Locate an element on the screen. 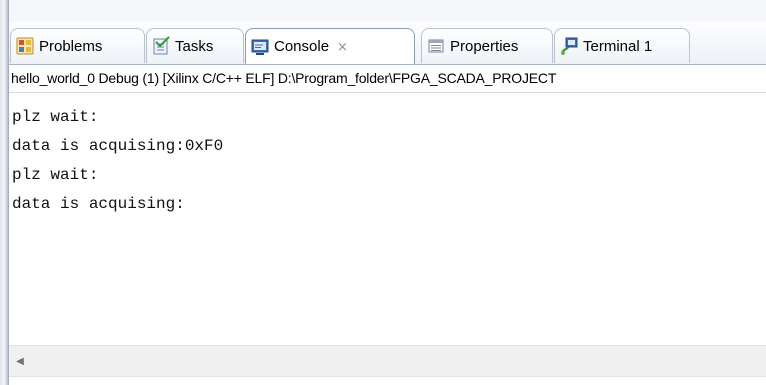 Image resolution: width=766 pixels, height=385 pixels. tab-console-label: Console is located at coordinates (302, 46).